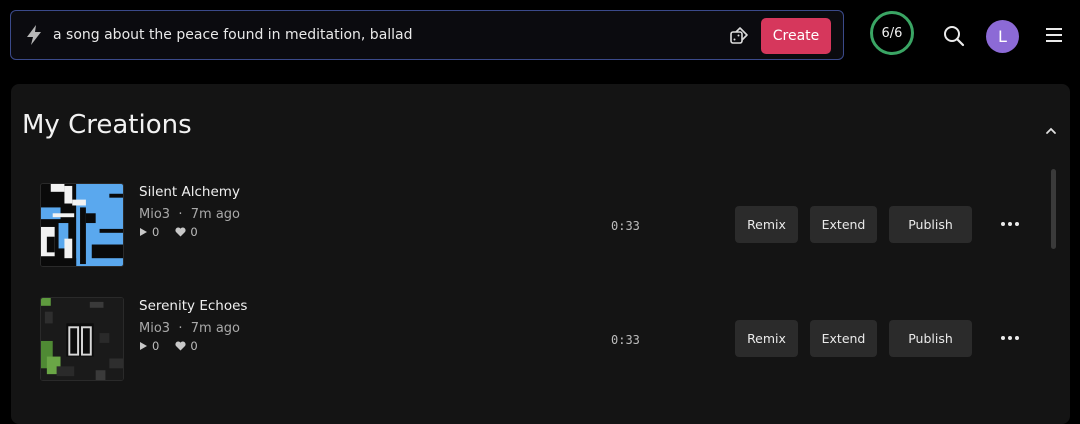 The width and height of the screenshot is (1080, 424). I want to click on credits-counter: 6/6, so click(892, 33).